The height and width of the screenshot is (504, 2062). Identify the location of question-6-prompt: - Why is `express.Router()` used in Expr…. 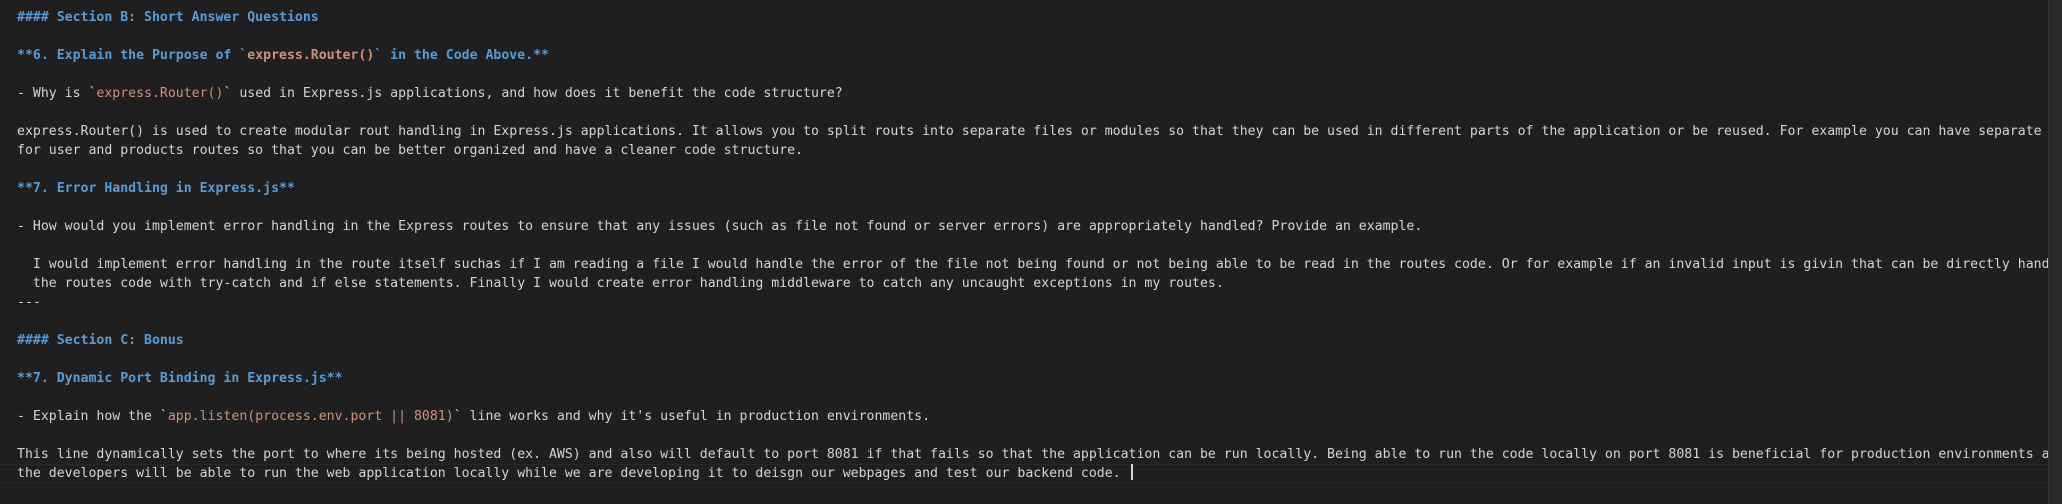
(430, 93).